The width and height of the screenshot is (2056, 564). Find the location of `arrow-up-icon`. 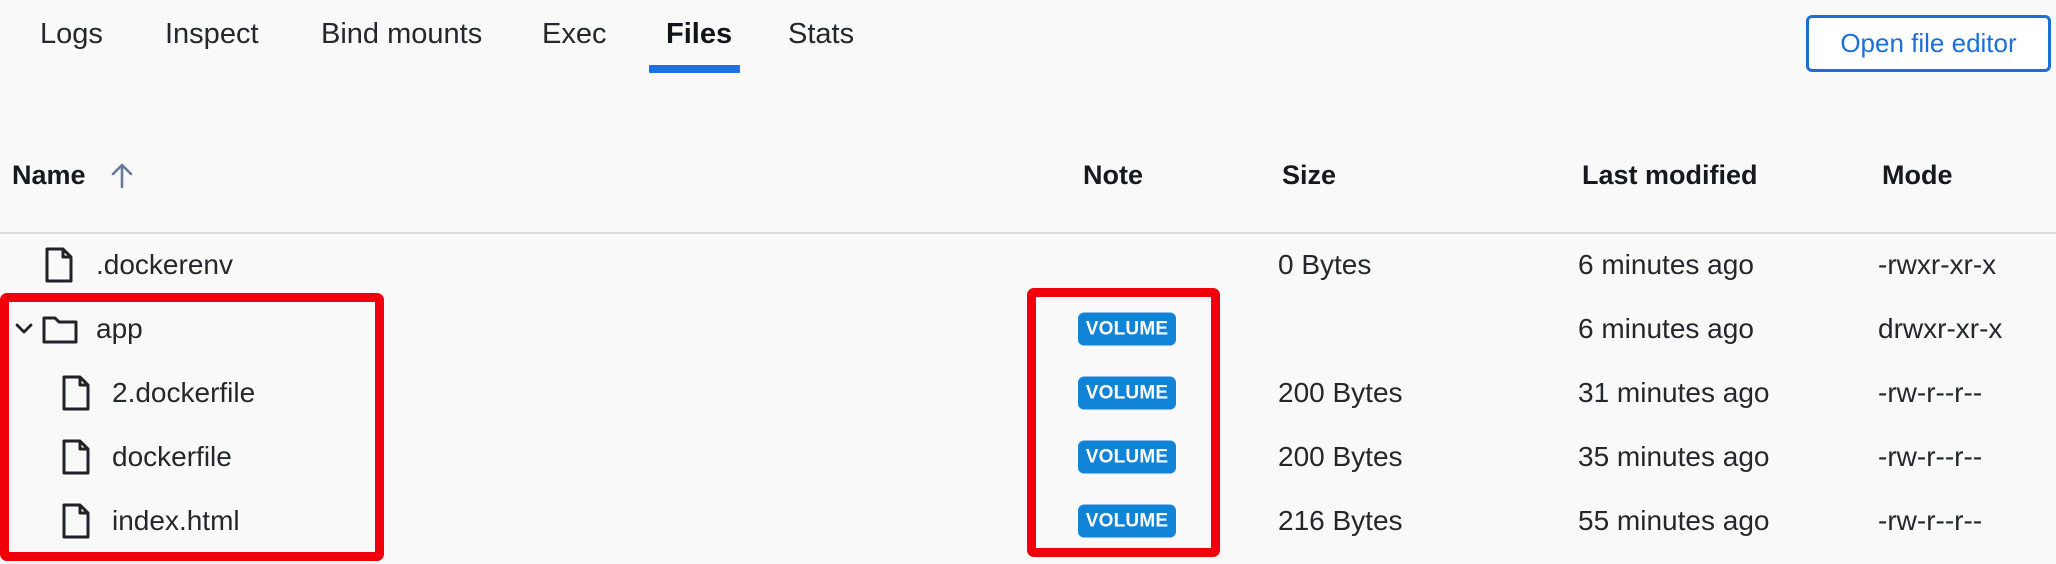

arrow-up-icon is located at coordinates (122, 176).